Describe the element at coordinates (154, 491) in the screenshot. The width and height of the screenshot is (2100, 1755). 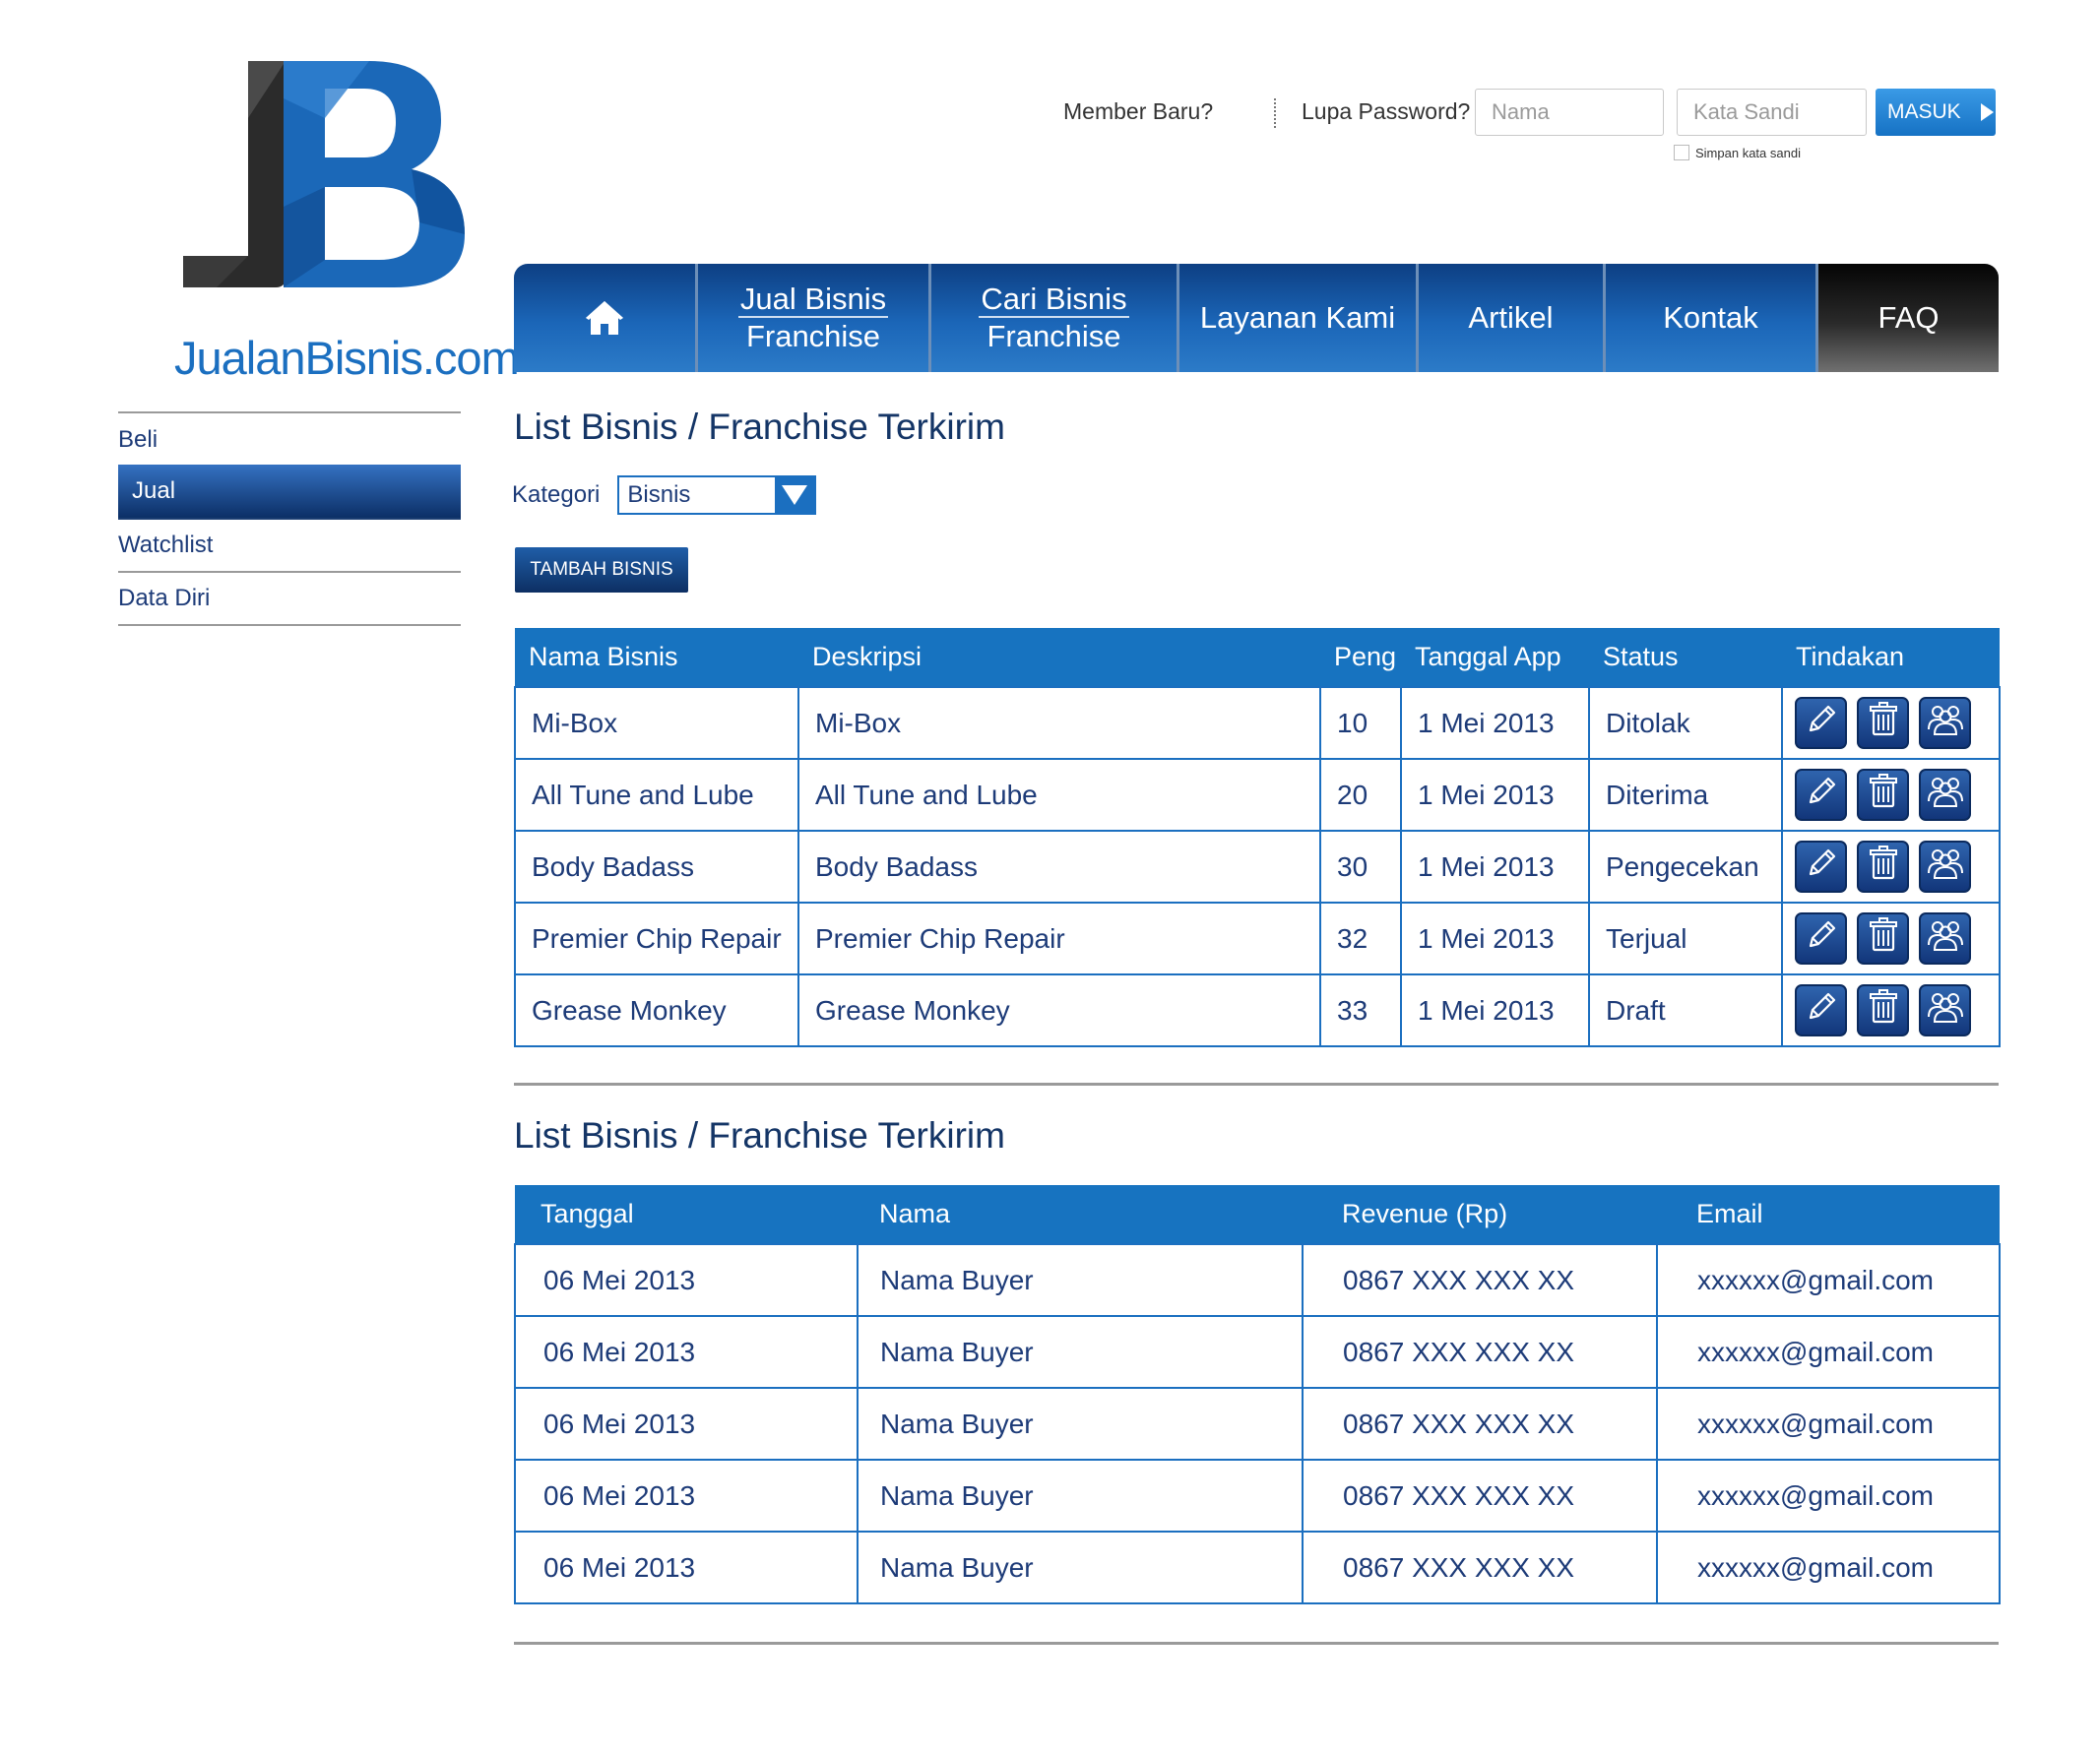
I see `sidebar-item-label: Jual` at that location.